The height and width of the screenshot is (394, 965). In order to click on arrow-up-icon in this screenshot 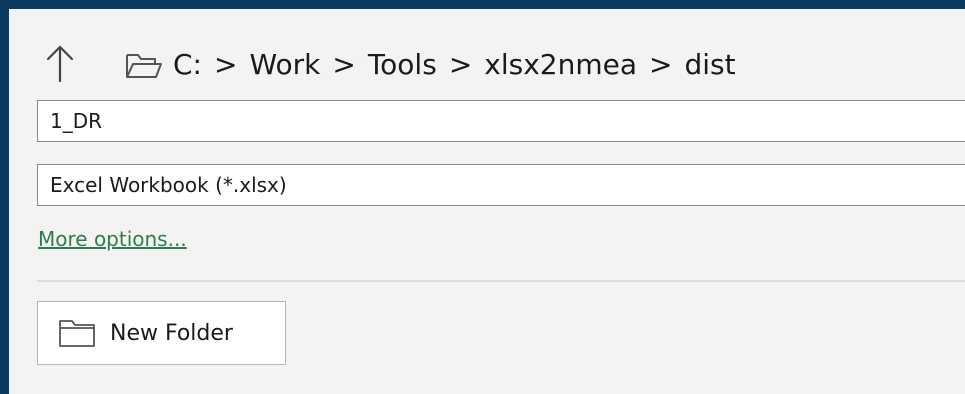, I will do `click(60, 63)`.